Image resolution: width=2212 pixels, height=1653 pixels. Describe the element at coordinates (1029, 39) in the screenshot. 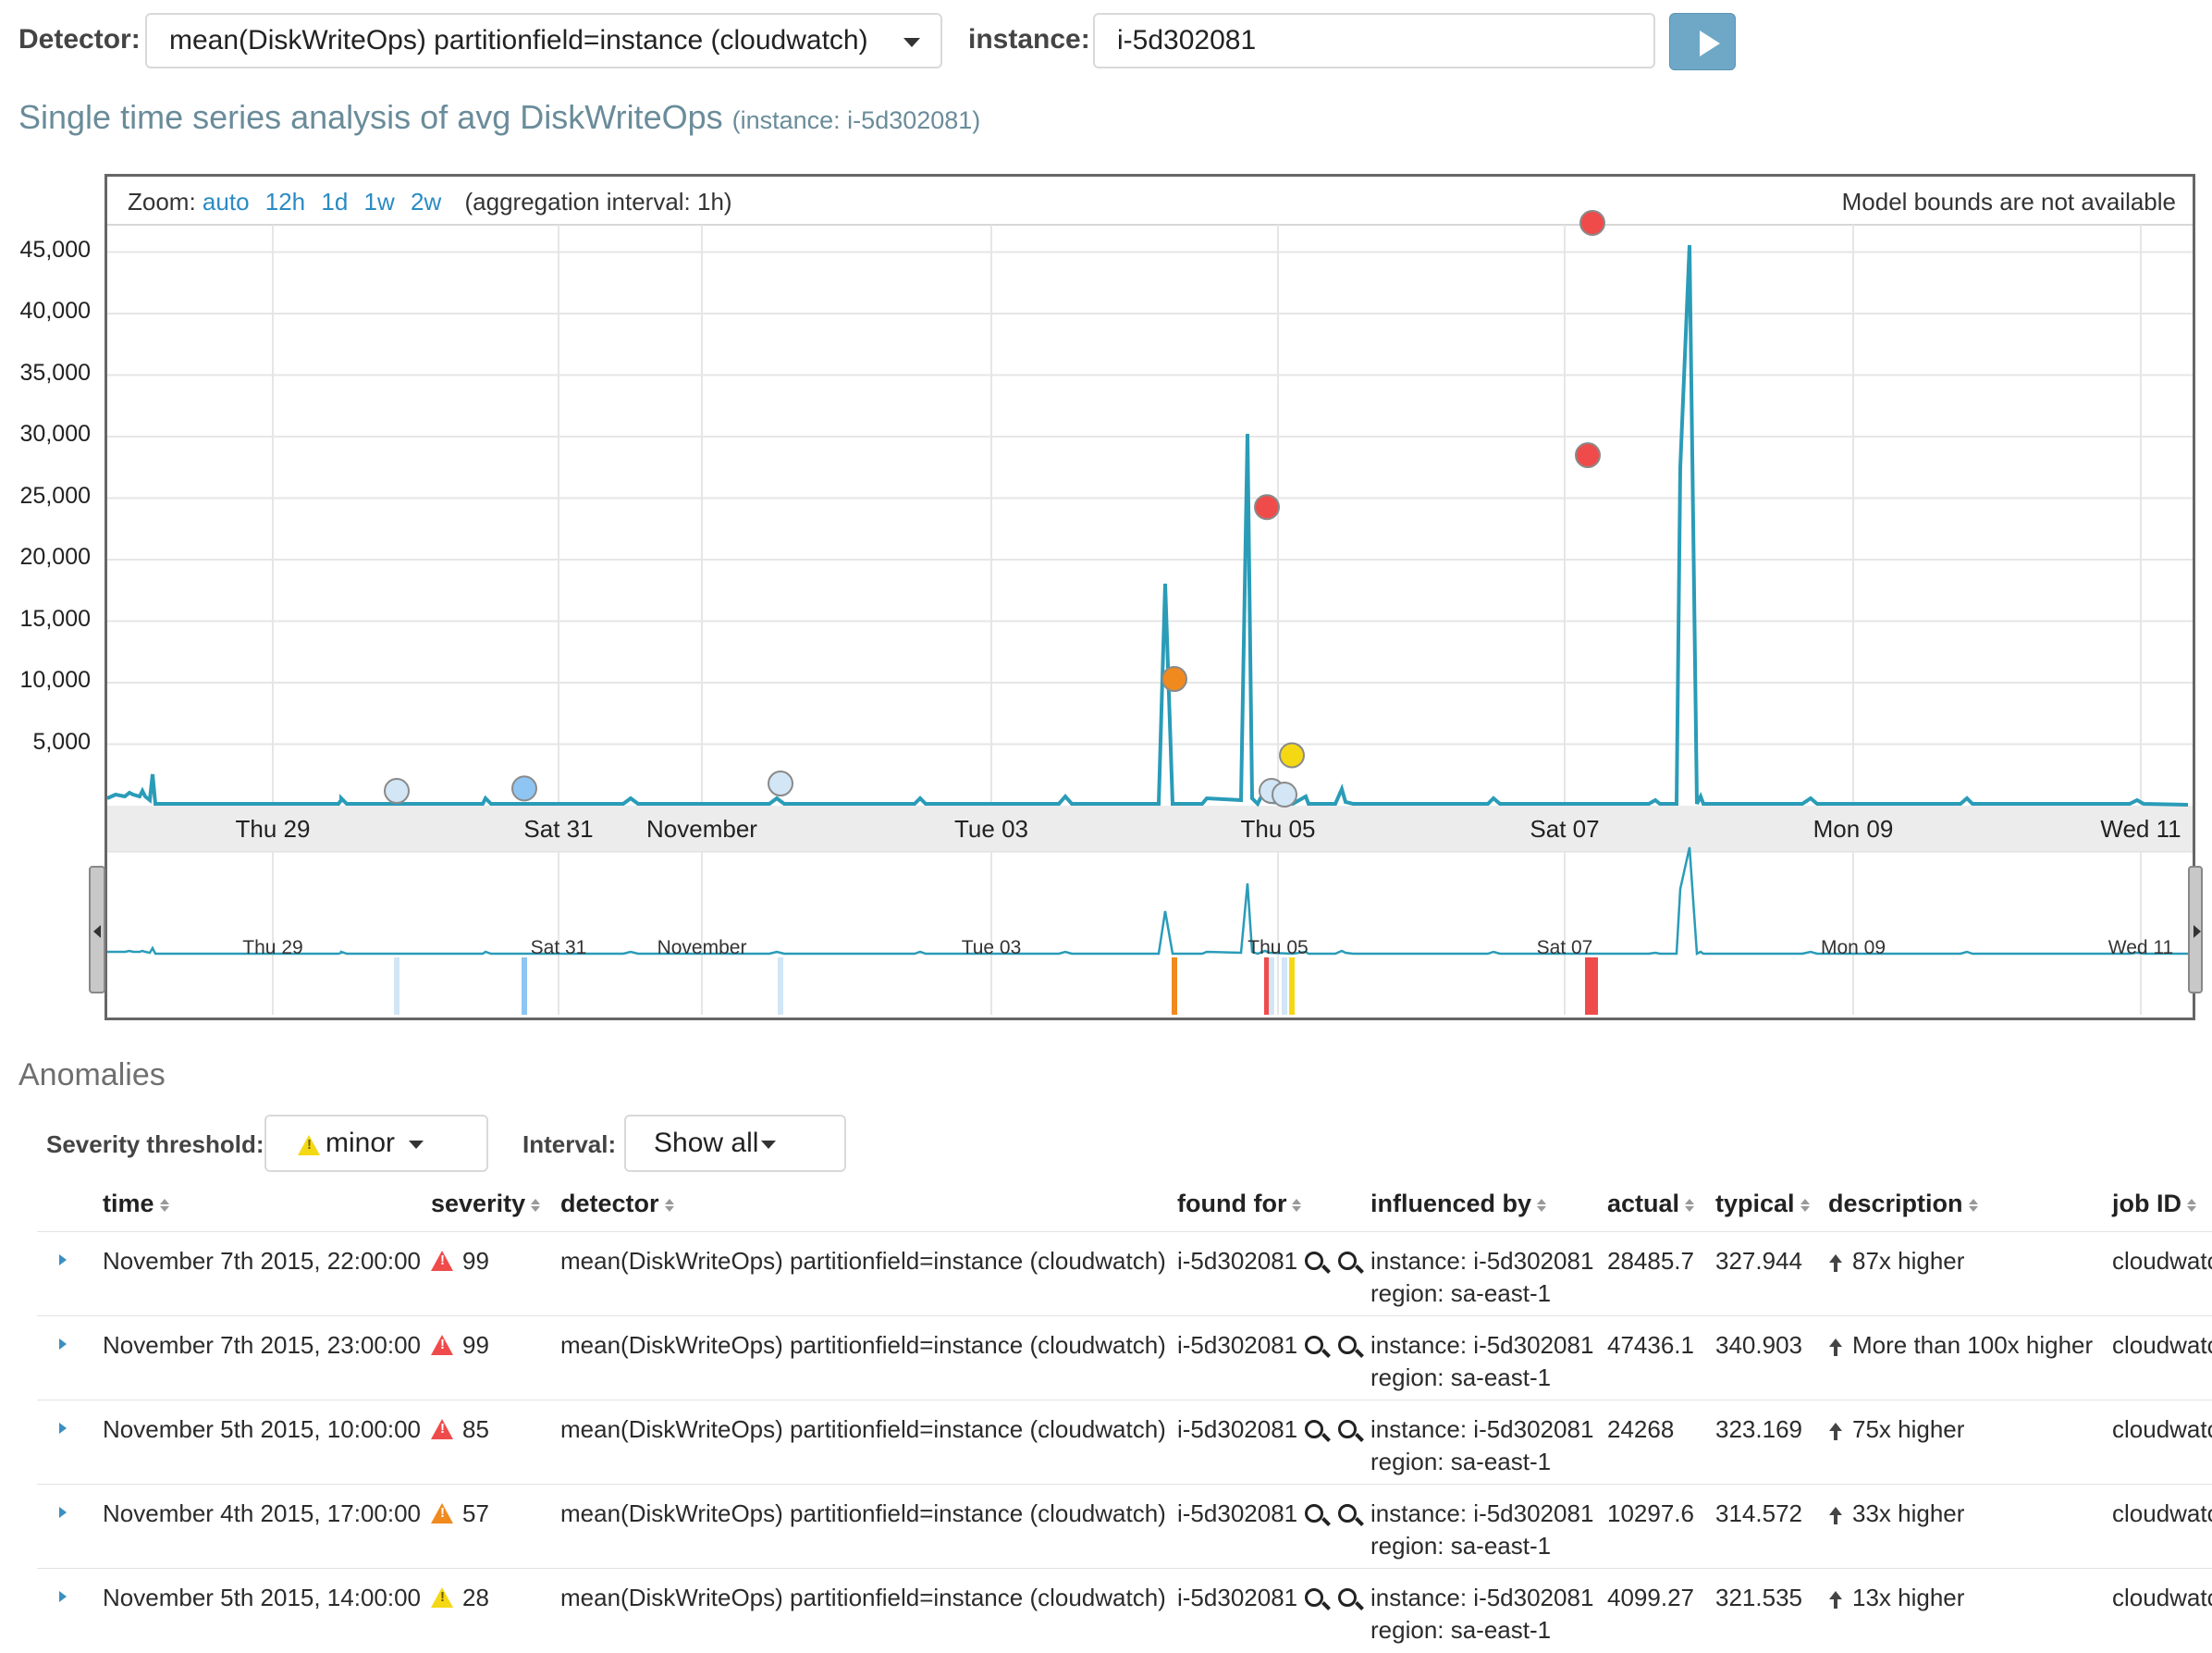

I see `instance-label: instance:` at that location.